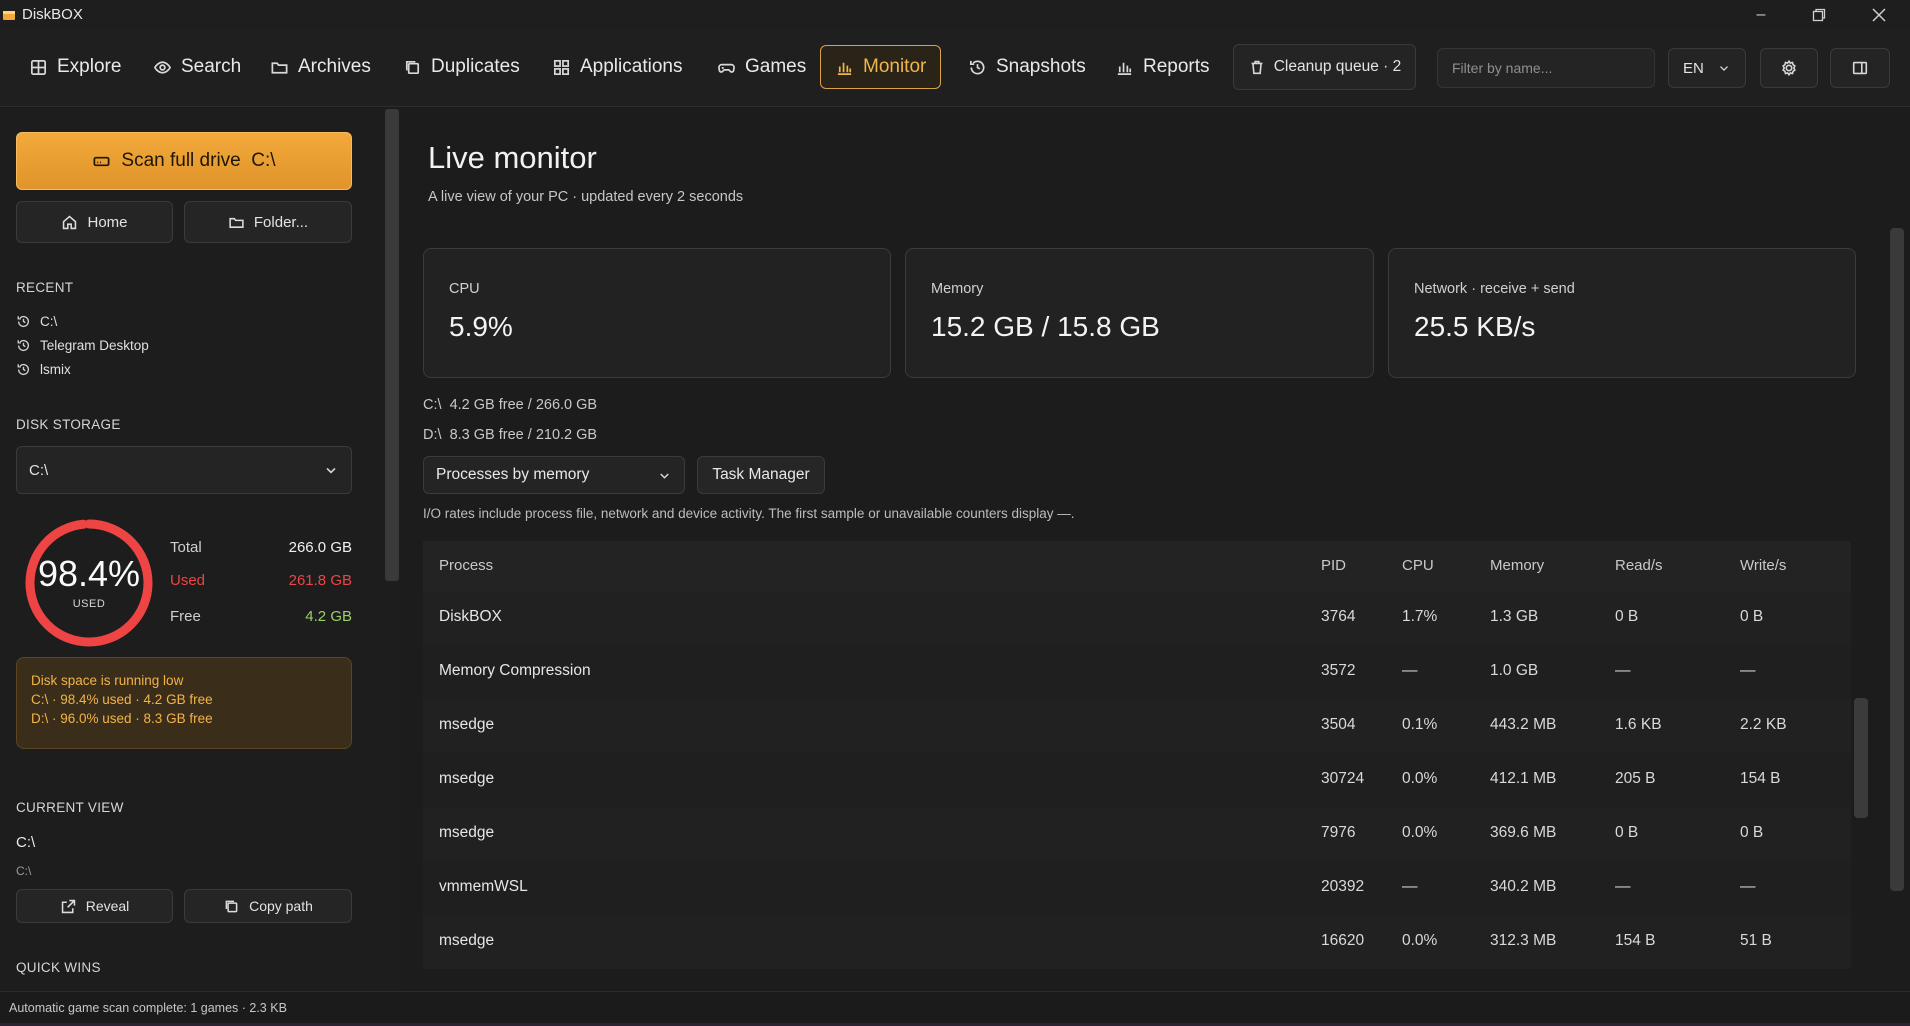 Image resolution: width=1910 pixels, height=1026 pixels. I want to click on process-memory: 1.3 GB, so click(1514, 616).